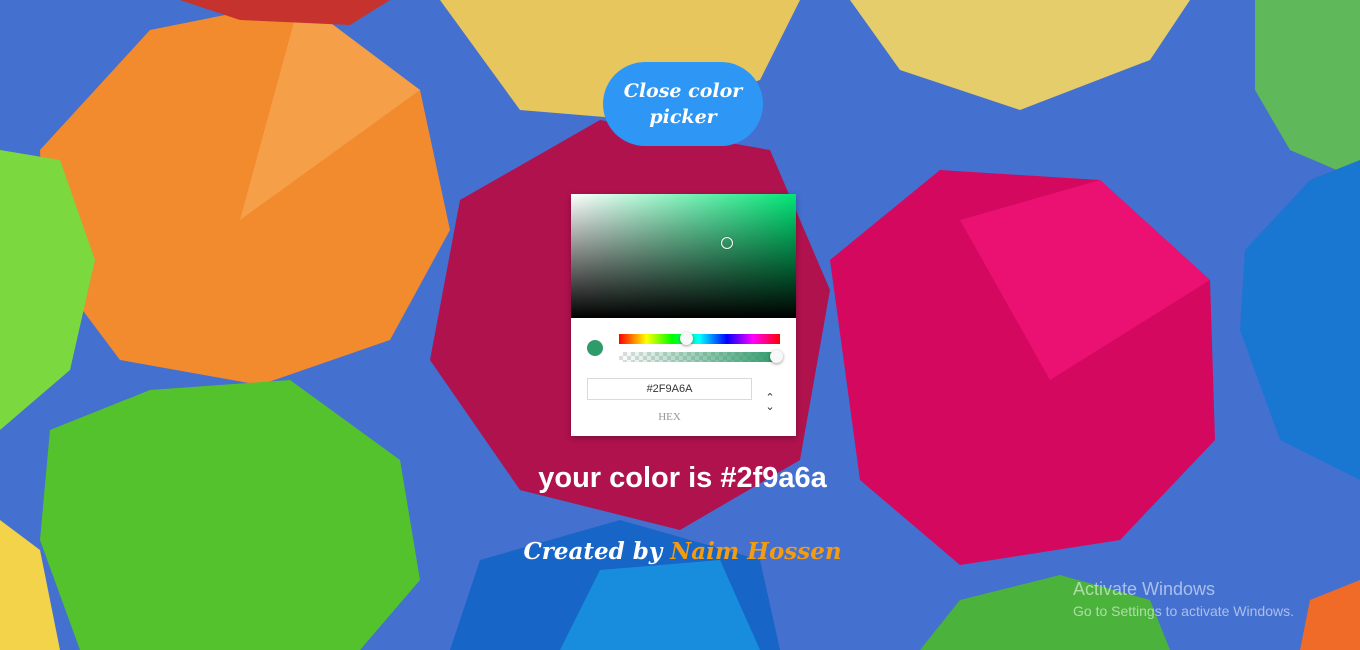 The width and height of the screenshot is (1360, 650). Describe the element at coordinates (1183, 611) in the screenshot. I see `watermark-subtitle: Go to Settings to activate Windows.` at that location.